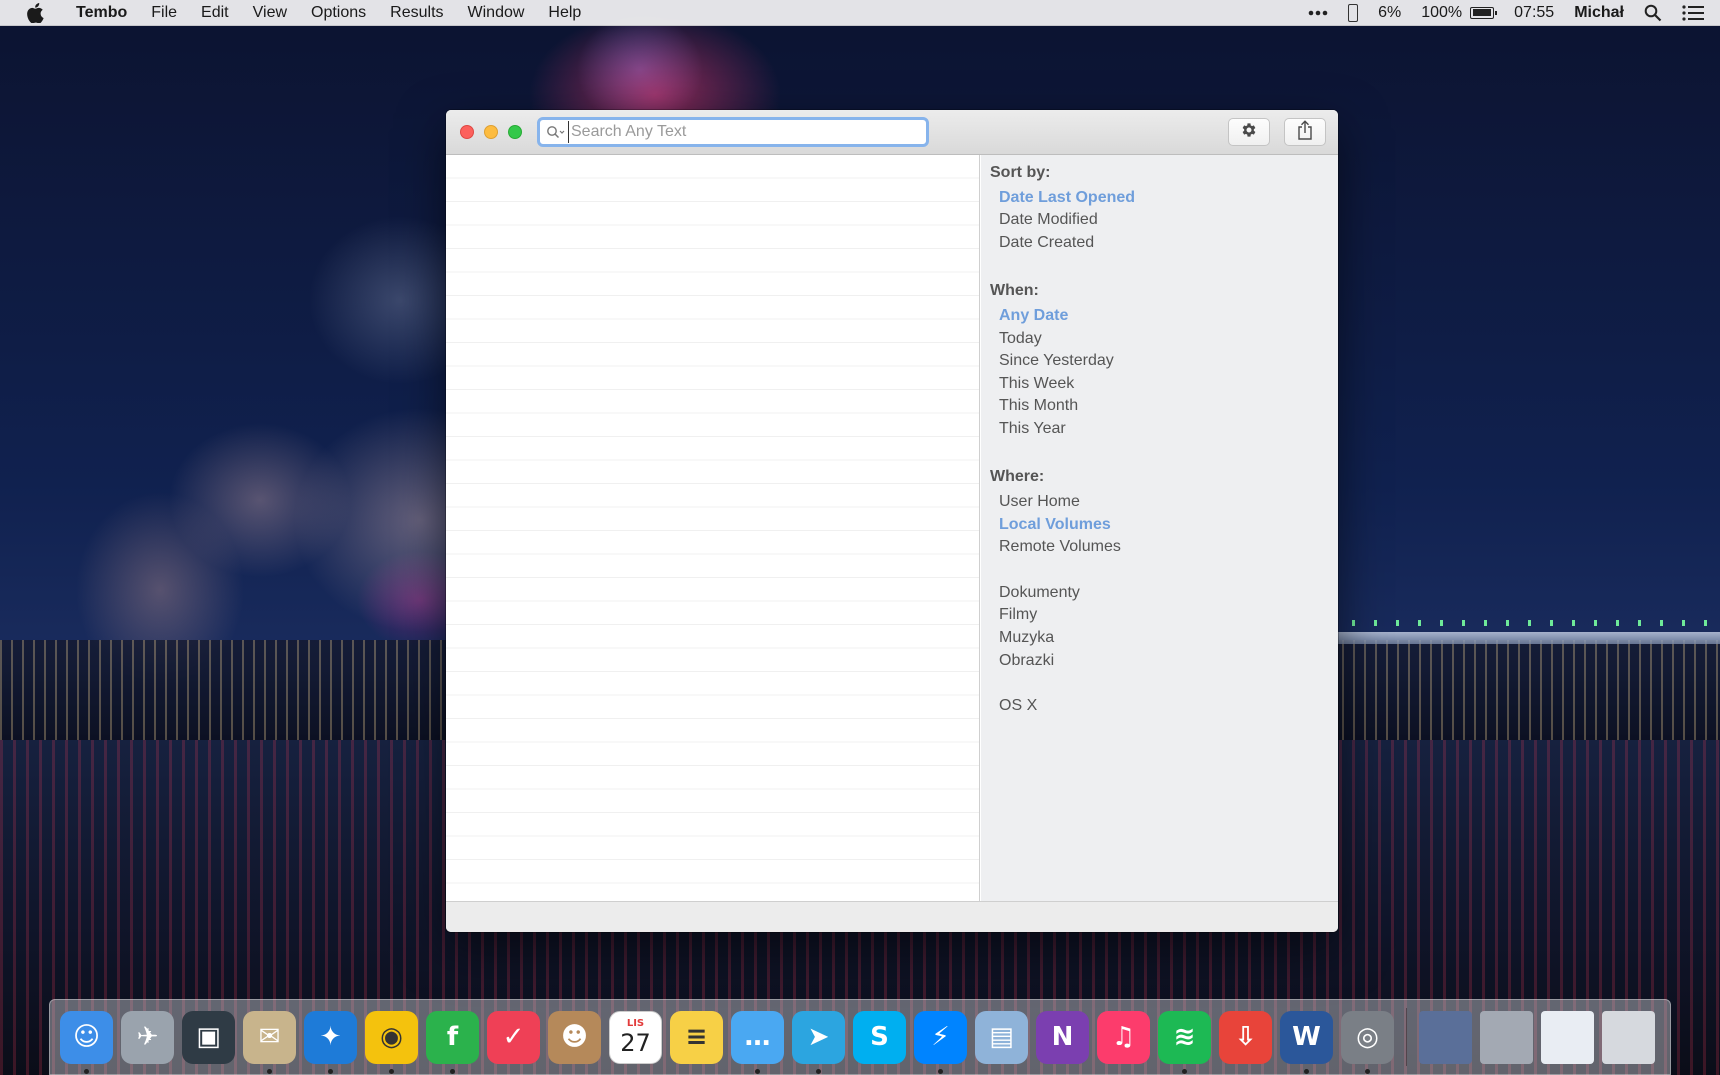  I want to click on when-option-today: Today, so click(1020, 339).